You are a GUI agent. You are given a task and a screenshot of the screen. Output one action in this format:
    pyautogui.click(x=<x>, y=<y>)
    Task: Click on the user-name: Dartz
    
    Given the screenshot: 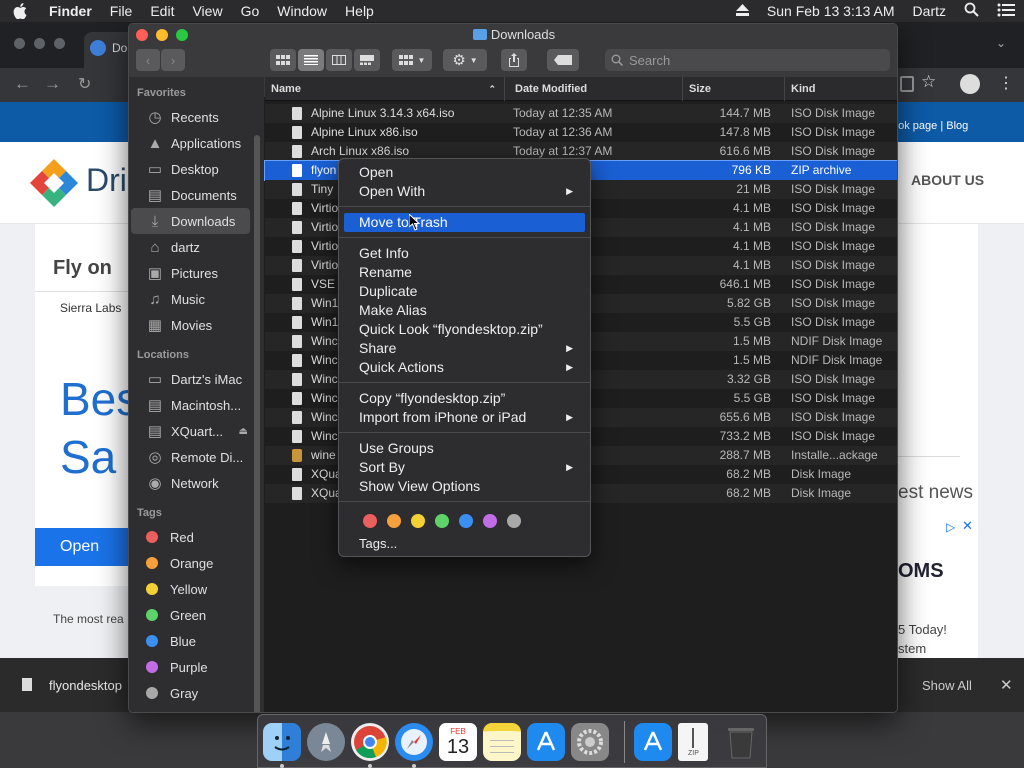 What is the action you would take?
    pyautogui.click(x=929, y=11)
    